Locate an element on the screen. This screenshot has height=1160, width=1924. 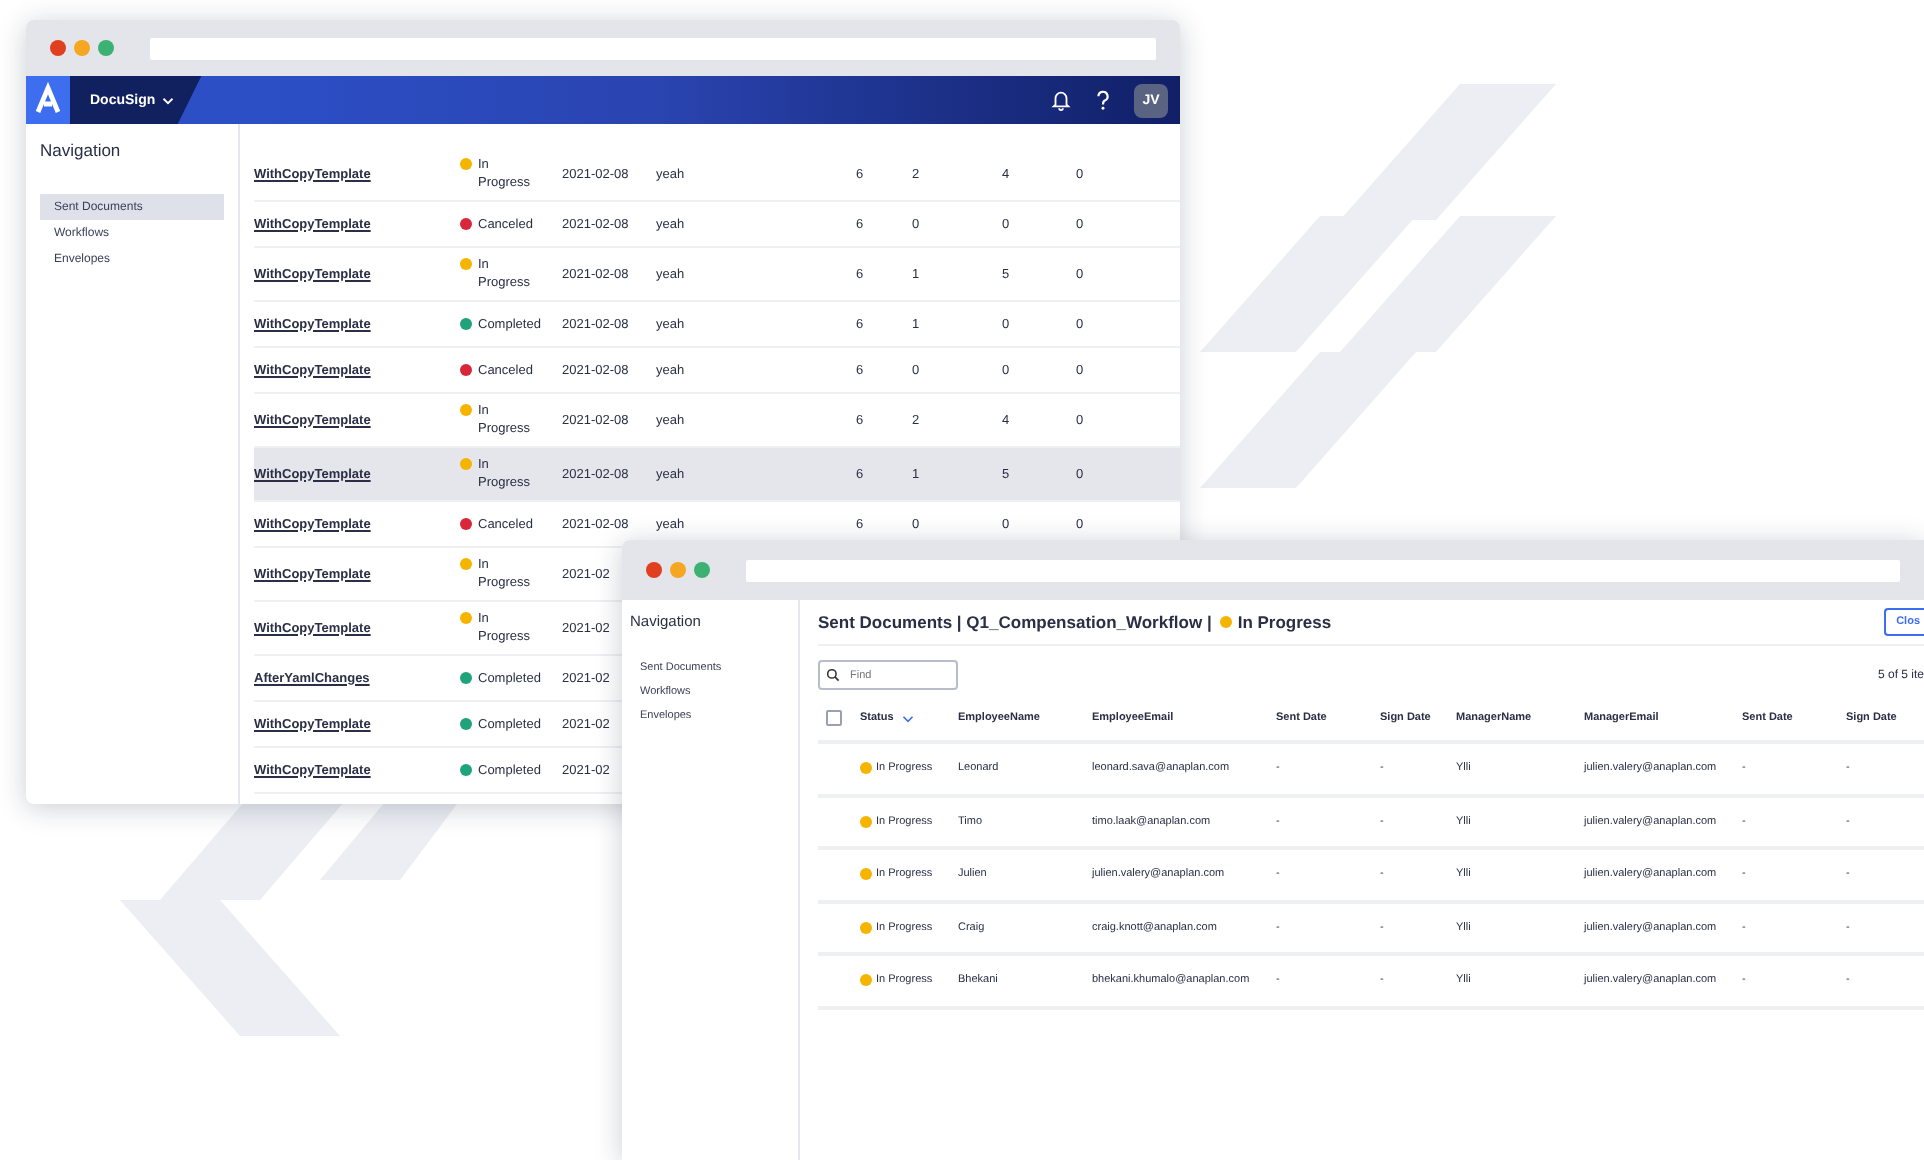
bell-icon is located at coordinates (1061, 100).